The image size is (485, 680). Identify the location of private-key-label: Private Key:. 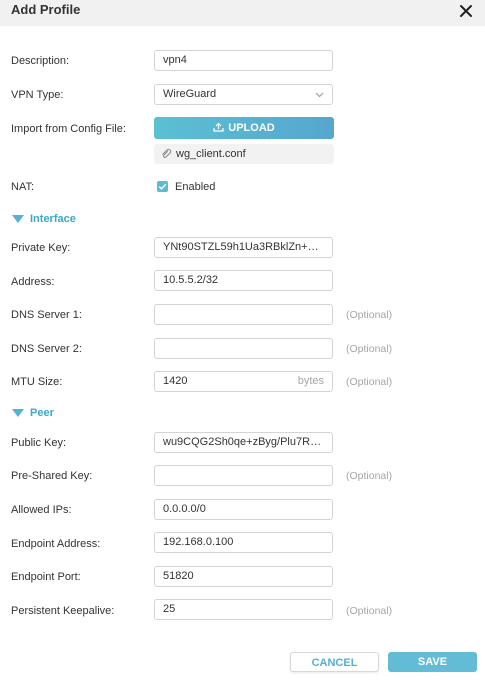
(41, 248).